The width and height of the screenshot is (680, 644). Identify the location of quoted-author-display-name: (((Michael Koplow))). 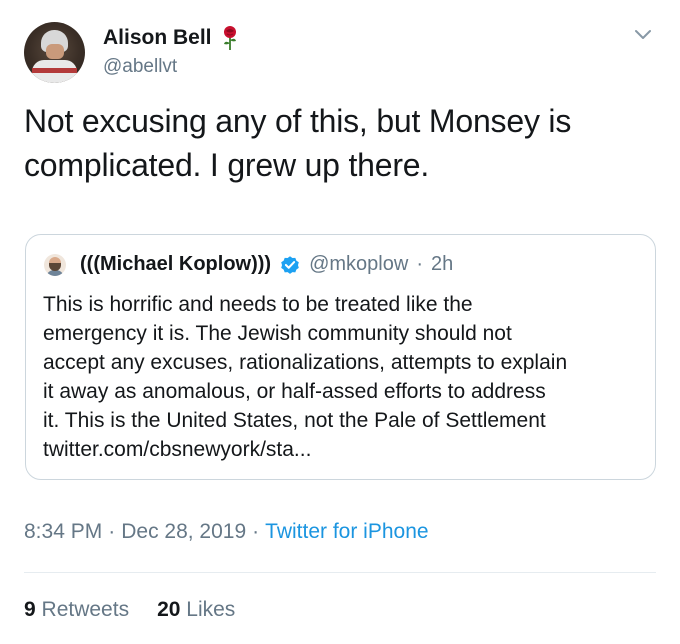
(175, 264).